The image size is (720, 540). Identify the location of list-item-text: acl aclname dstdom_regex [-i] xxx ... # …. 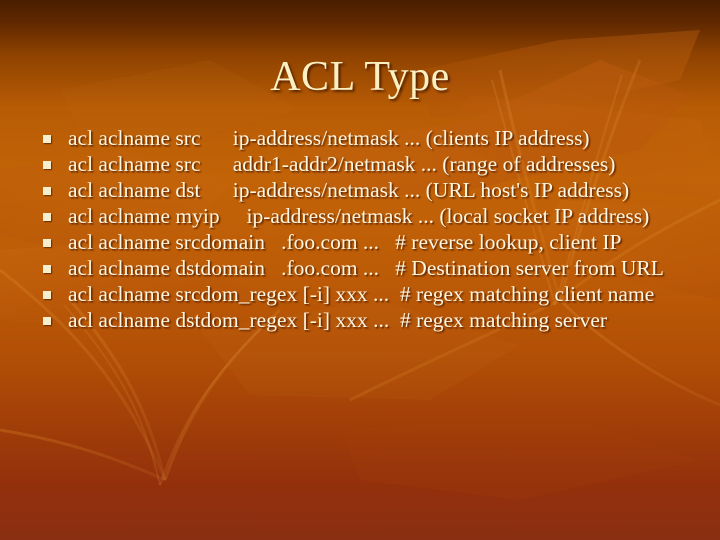
(338, 320).